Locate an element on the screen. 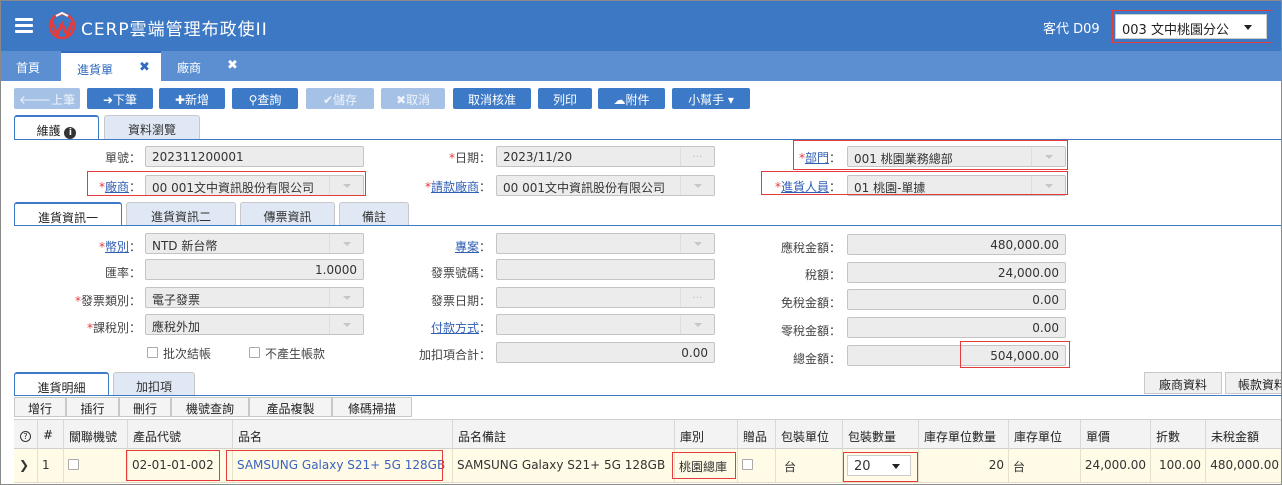  no-ap-checkbox is located at coordinates (254, 352).